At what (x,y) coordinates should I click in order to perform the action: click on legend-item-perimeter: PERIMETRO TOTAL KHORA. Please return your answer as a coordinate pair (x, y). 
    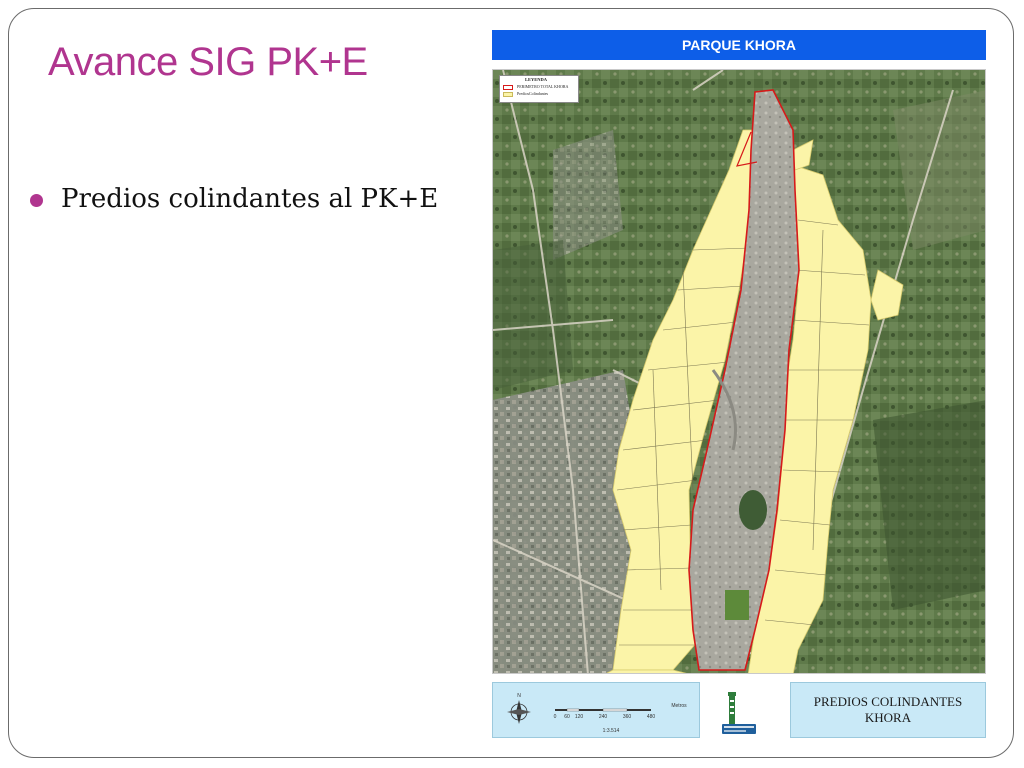
    Looking at the image, I should click on (539, 87).